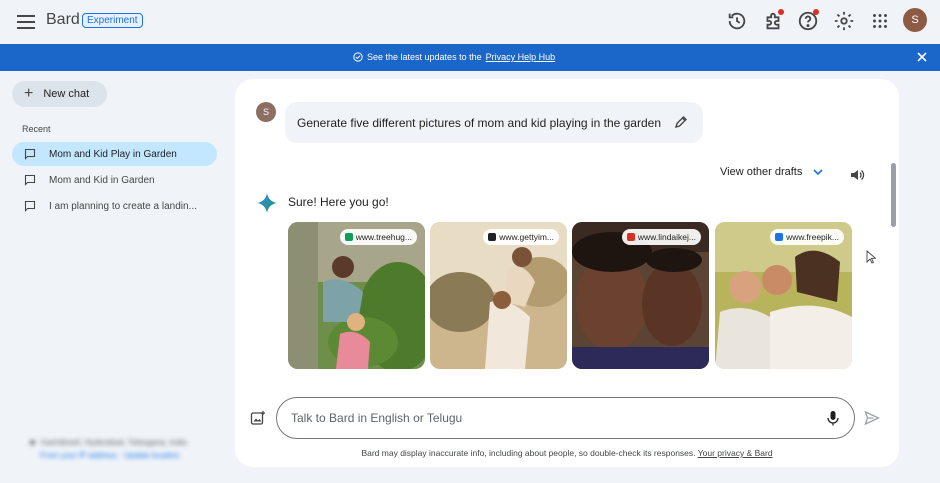 The image size is (940, 483). What do you see at coordinates (26, 22) in the screenshot?
I see `menu-icon` at bounding box center [26, 22].